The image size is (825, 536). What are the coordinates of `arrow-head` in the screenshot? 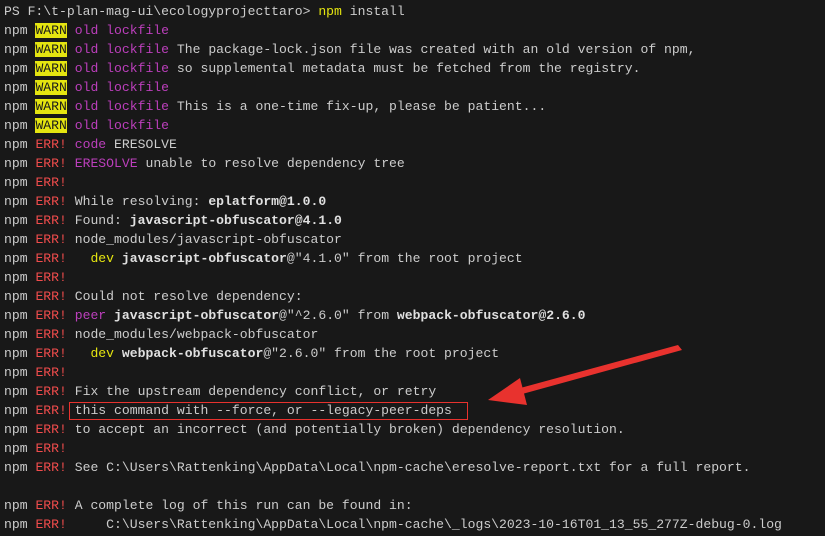 It's located at (507, 391).